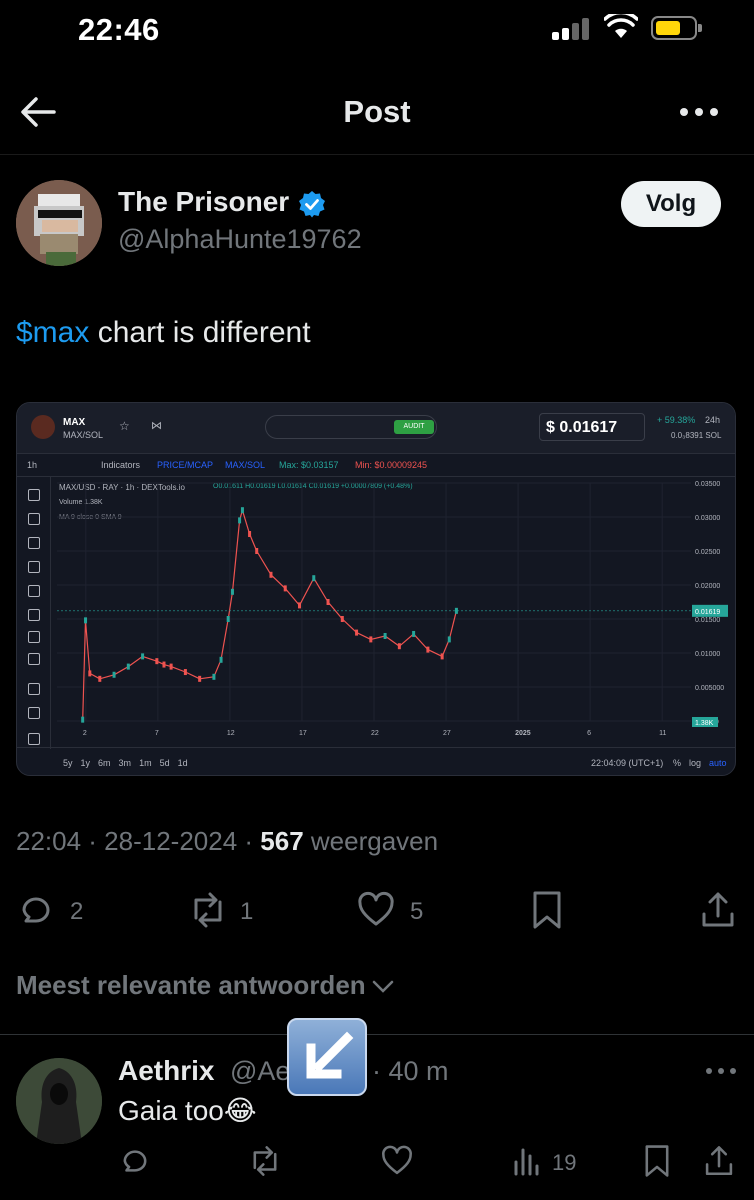 This screenshot has width=754, height=1200. What do you see at coordinates (86, 763) in the screenshot?
I see `range-button-1y: 1y` at bounding box center [86, 763].